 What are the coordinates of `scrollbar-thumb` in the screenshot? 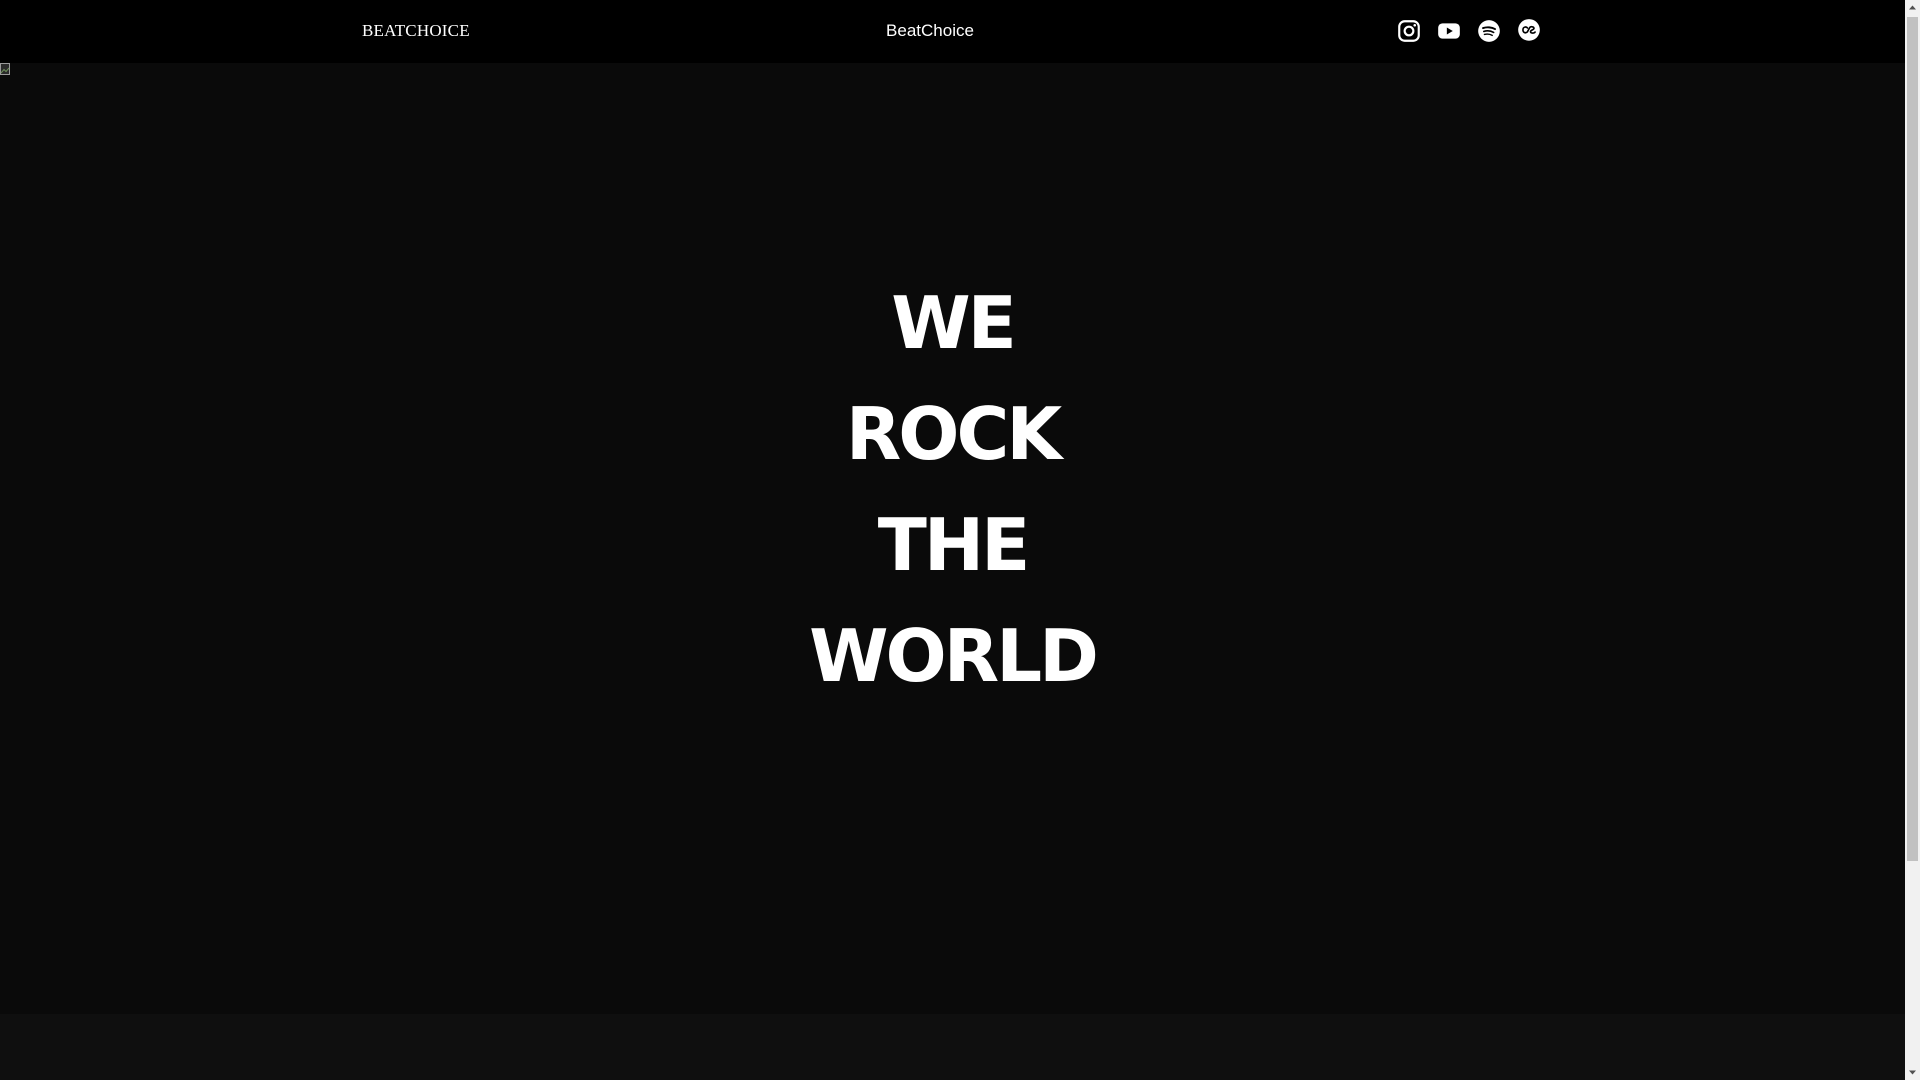 It's located at (1912, 439).